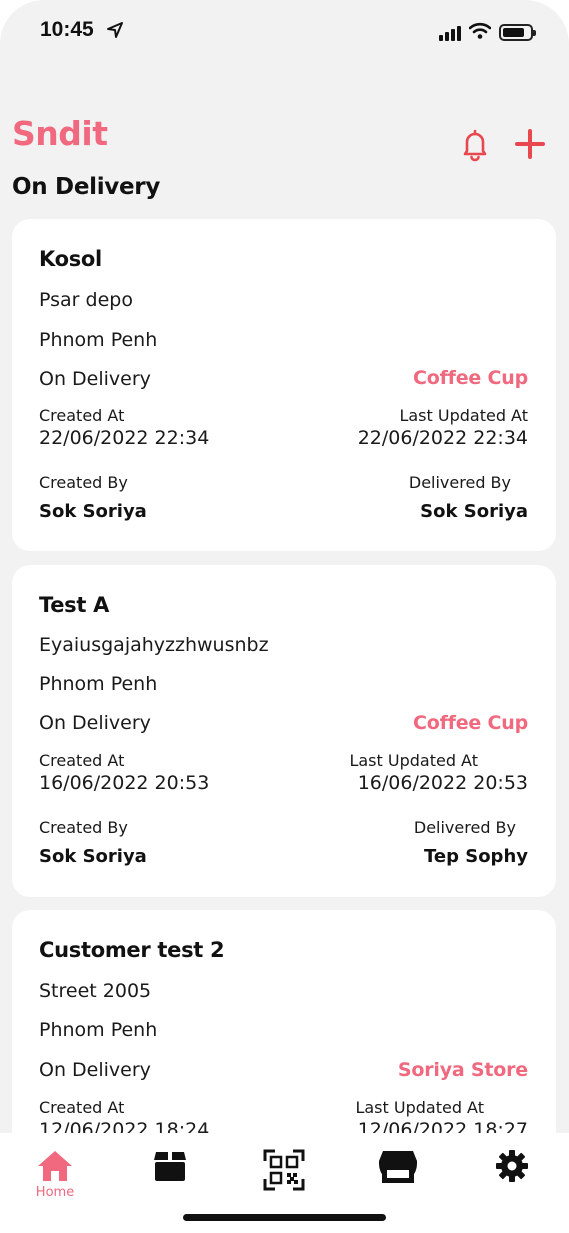 This screenshot has width=569, height=1233. I want to click on tab-settings, so click(512, 1179).